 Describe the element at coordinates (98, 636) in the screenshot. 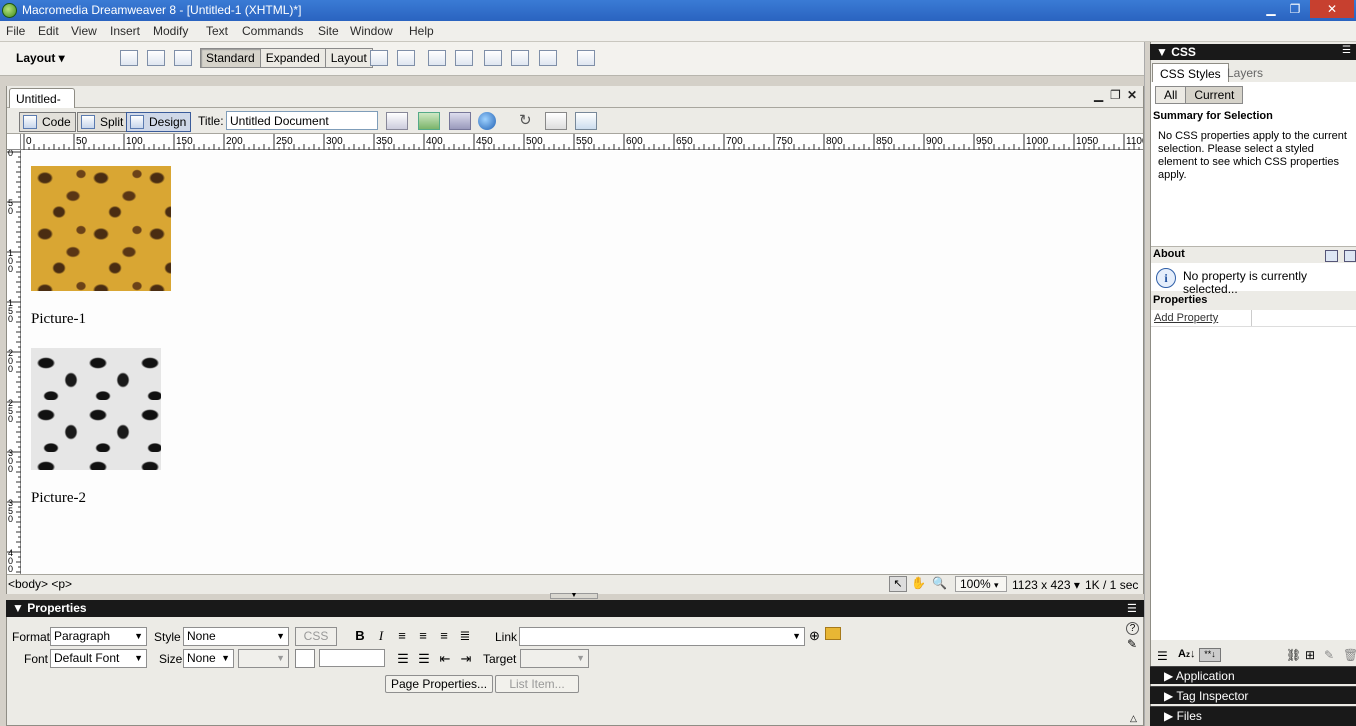

I see `format-select: Paragraph ▼` at that location.